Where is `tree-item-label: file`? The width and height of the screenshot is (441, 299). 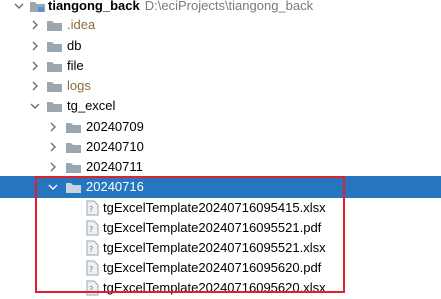
tree-item-label: file is located at coordinates (75, 65).